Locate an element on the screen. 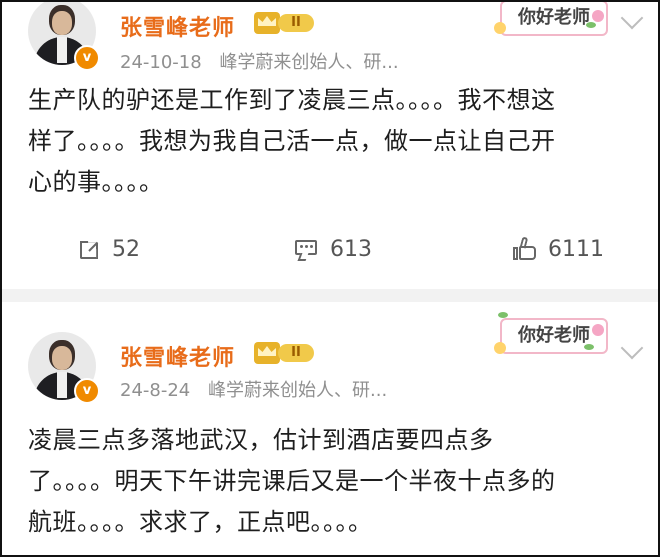 This screenshot has width=660, height=557. like-icon is located at coordinates (525, 248).